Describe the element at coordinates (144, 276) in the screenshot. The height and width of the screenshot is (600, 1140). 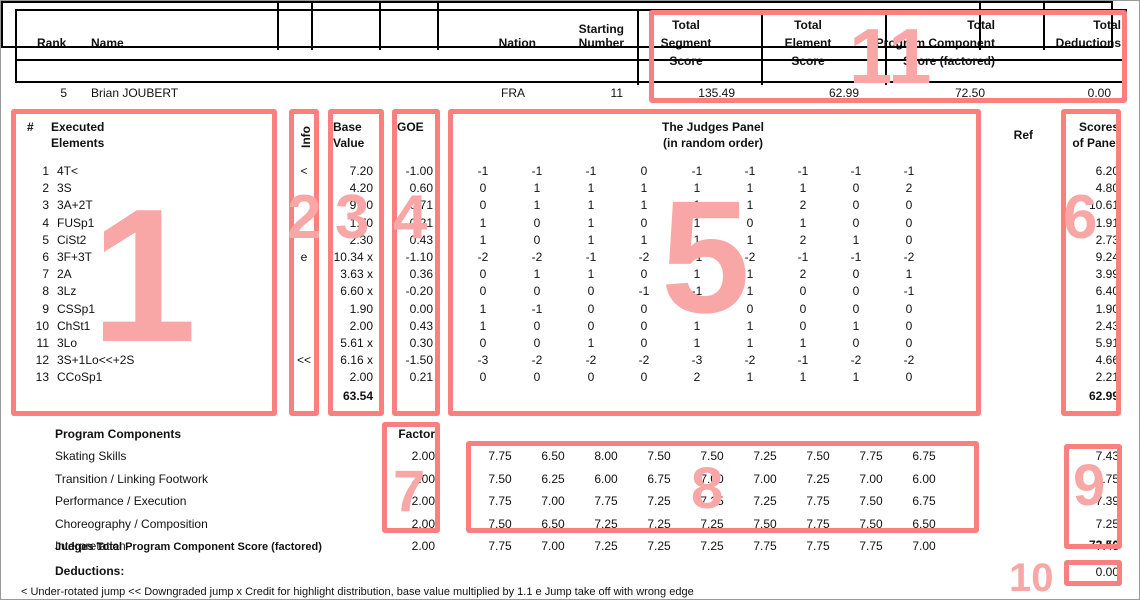
I see `annotation-number-1: 1` at that location.